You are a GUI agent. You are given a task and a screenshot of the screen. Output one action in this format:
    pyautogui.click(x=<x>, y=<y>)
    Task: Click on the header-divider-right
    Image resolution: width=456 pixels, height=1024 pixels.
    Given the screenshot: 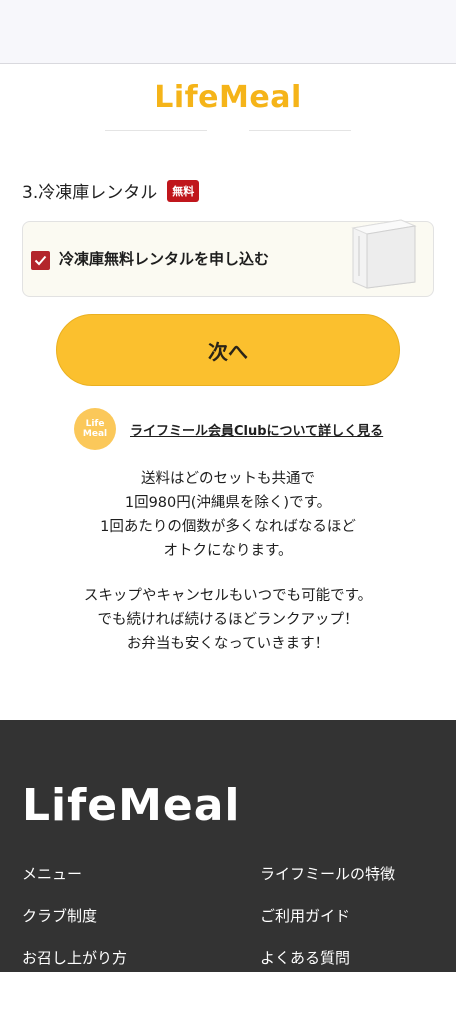 What is the action you would take?
    pyautogui.click(x=300, y=130)
    